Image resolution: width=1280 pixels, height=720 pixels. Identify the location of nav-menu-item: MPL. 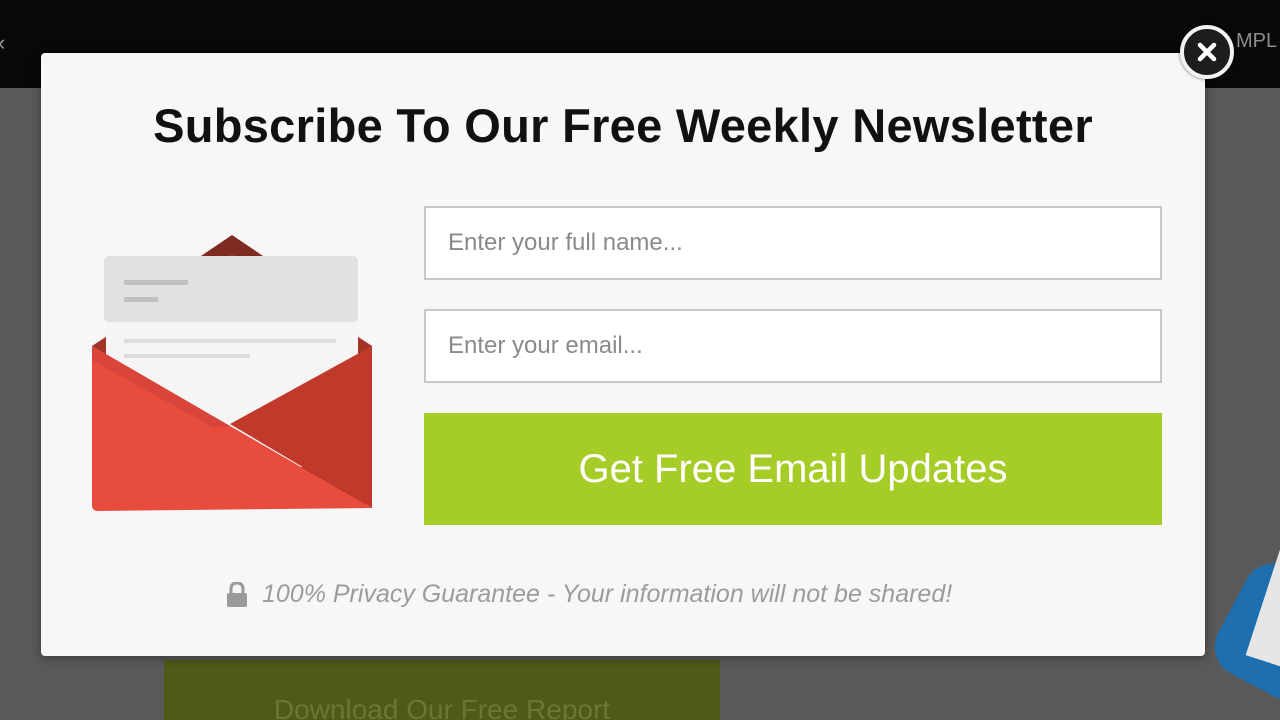
(1257, 41).